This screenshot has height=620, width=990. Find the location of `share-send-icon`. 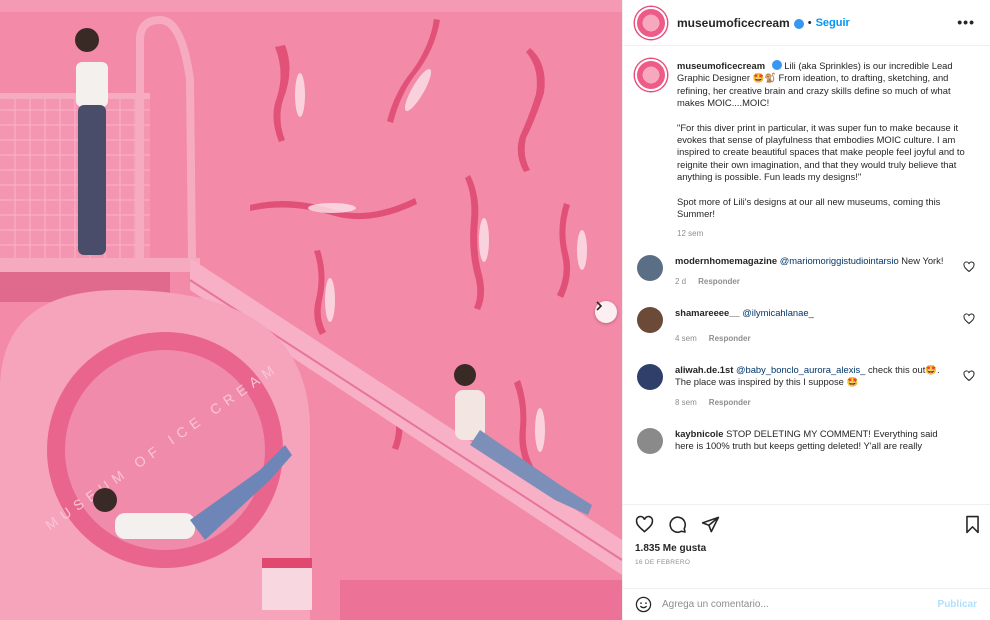

share-send-icon is located at coordinates (710, 524).